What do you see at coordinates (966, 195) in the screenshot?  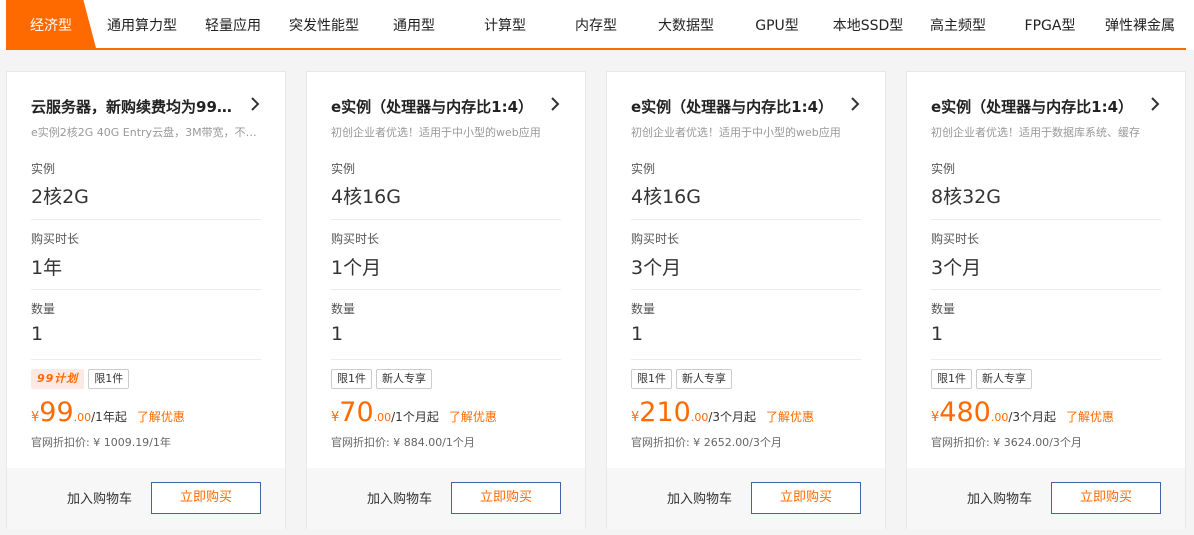 I see `instance-value: 8核32G` at bounding box center [966, 195].